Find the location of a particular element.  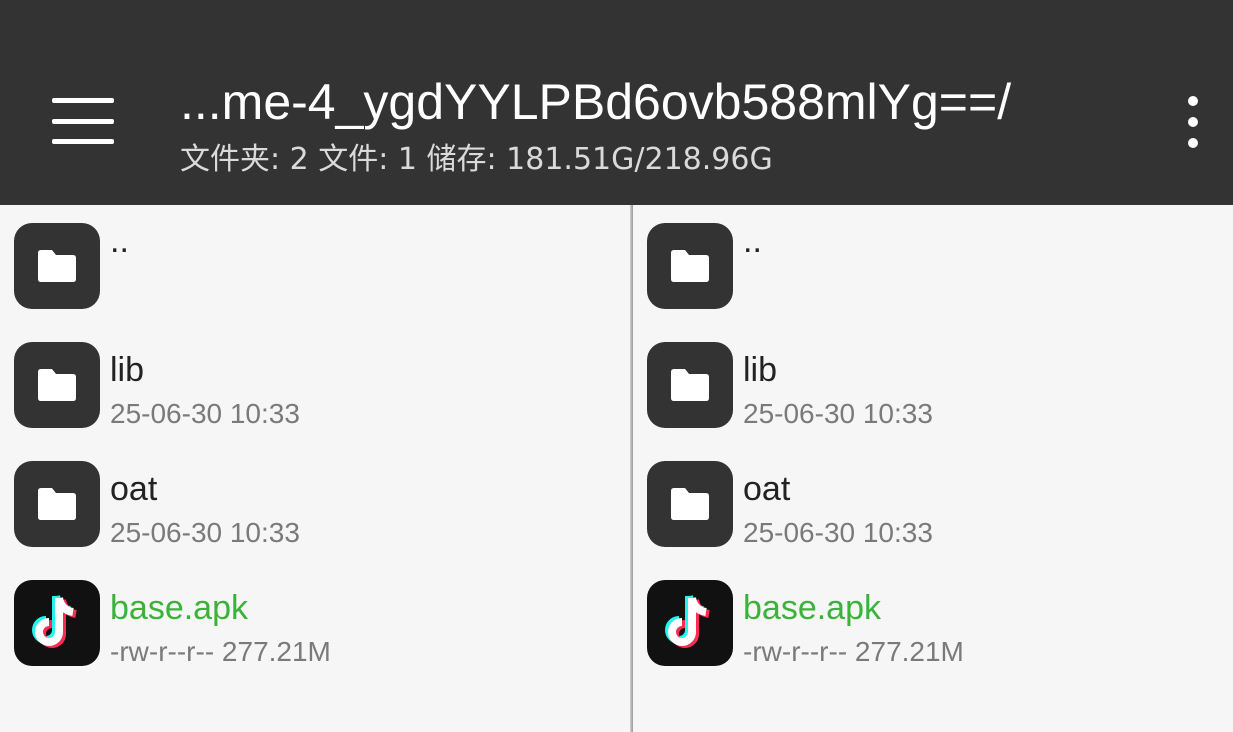

storage-summary: 文件夹: 2 文件: 1 储存: 181.51G/218.96G is located at coordinates (476, 159).